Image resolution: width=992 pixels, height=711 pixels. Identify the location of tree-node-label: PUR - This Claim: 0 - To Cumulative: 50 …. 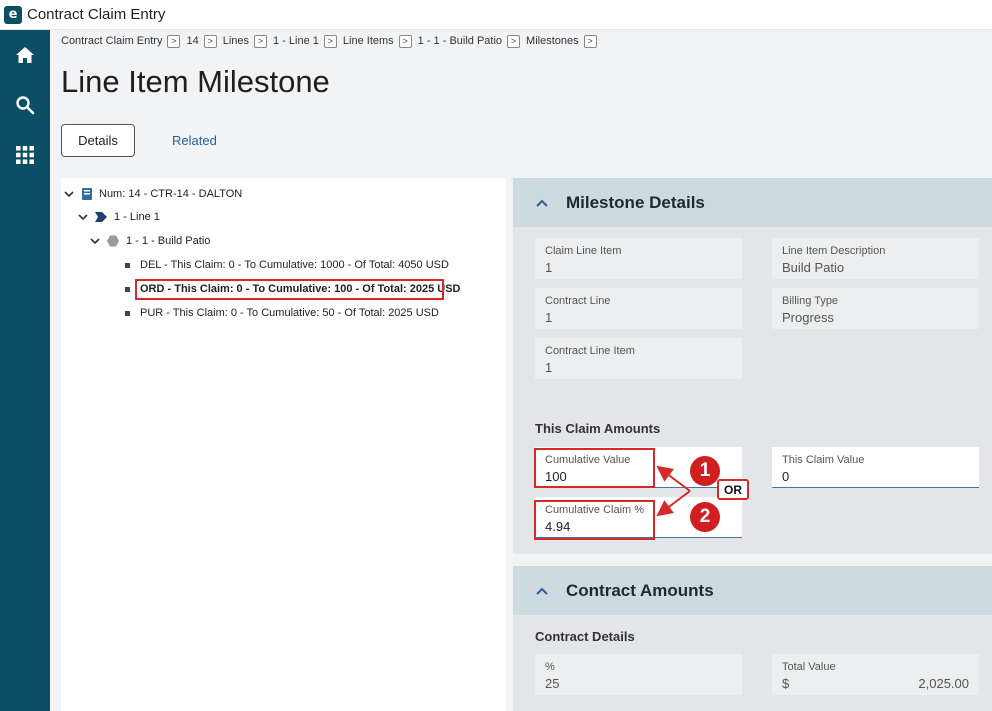
(289, 313).